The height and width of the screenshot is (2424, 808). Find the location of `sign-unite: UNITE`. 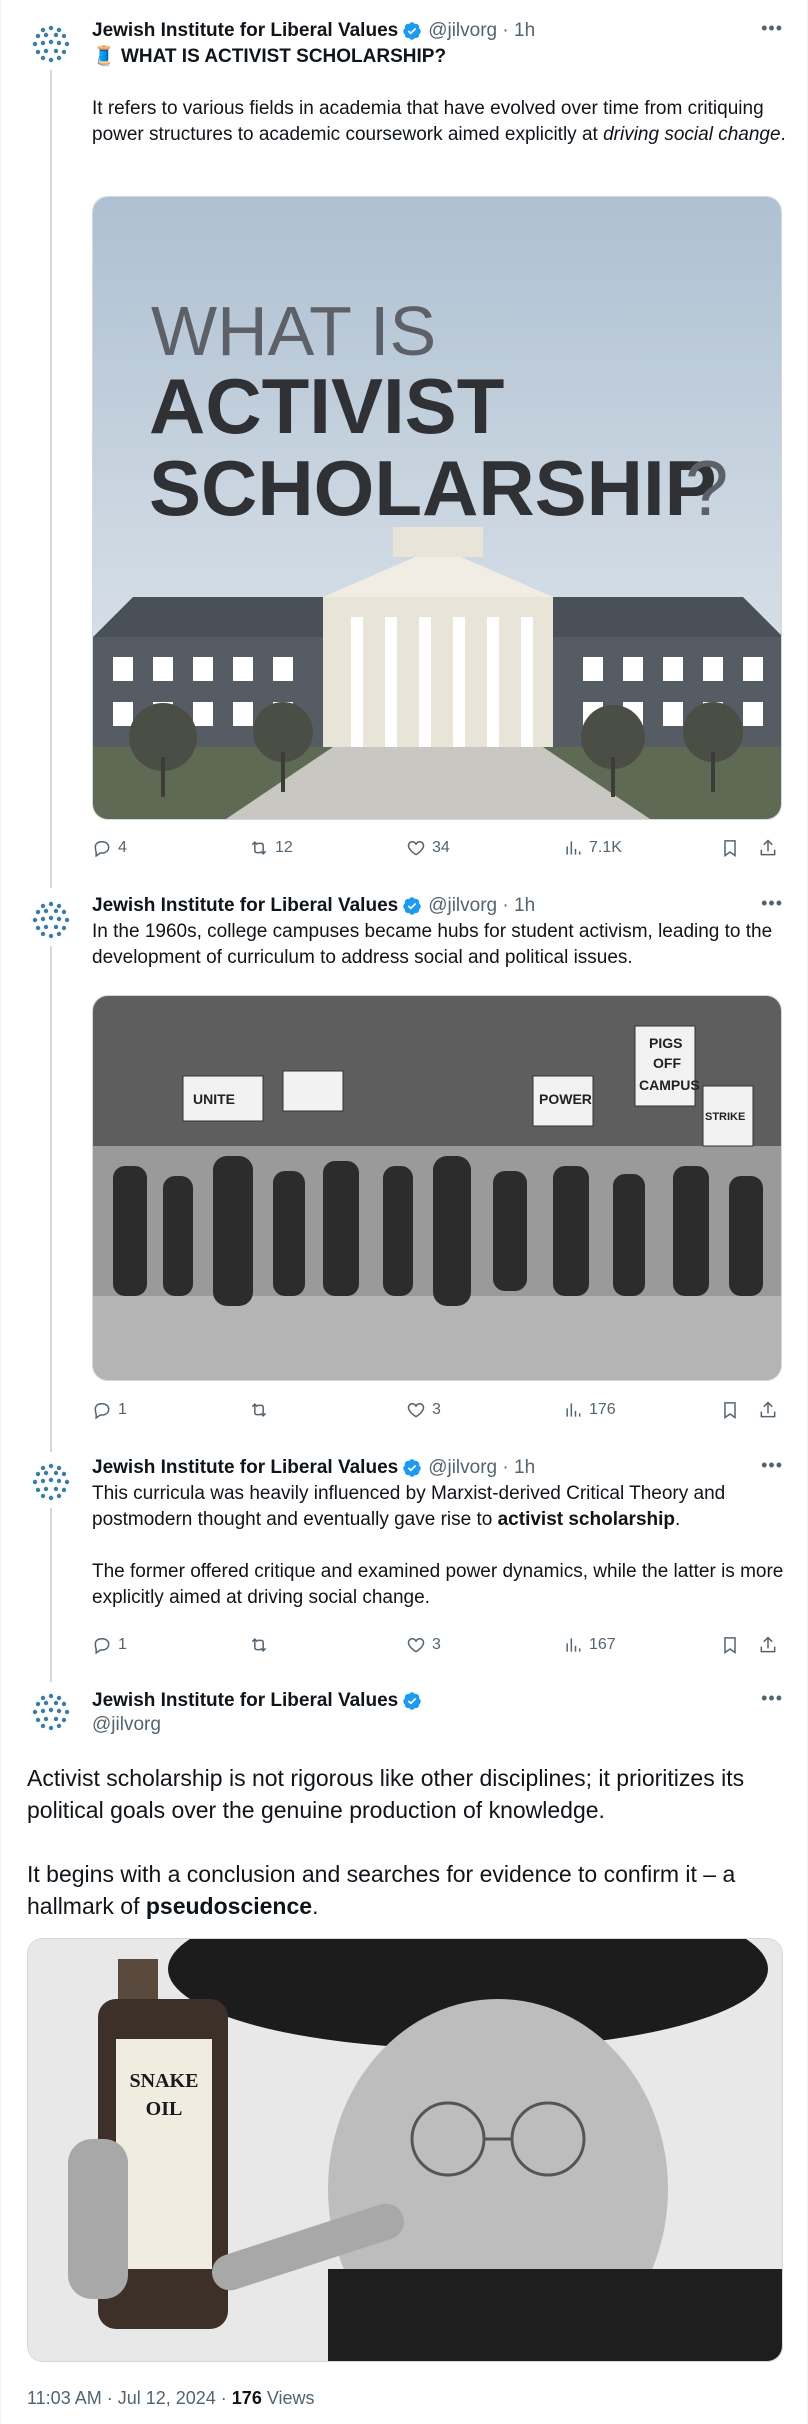

sign-unite: UNITE is located at coordinates (214, 1099).